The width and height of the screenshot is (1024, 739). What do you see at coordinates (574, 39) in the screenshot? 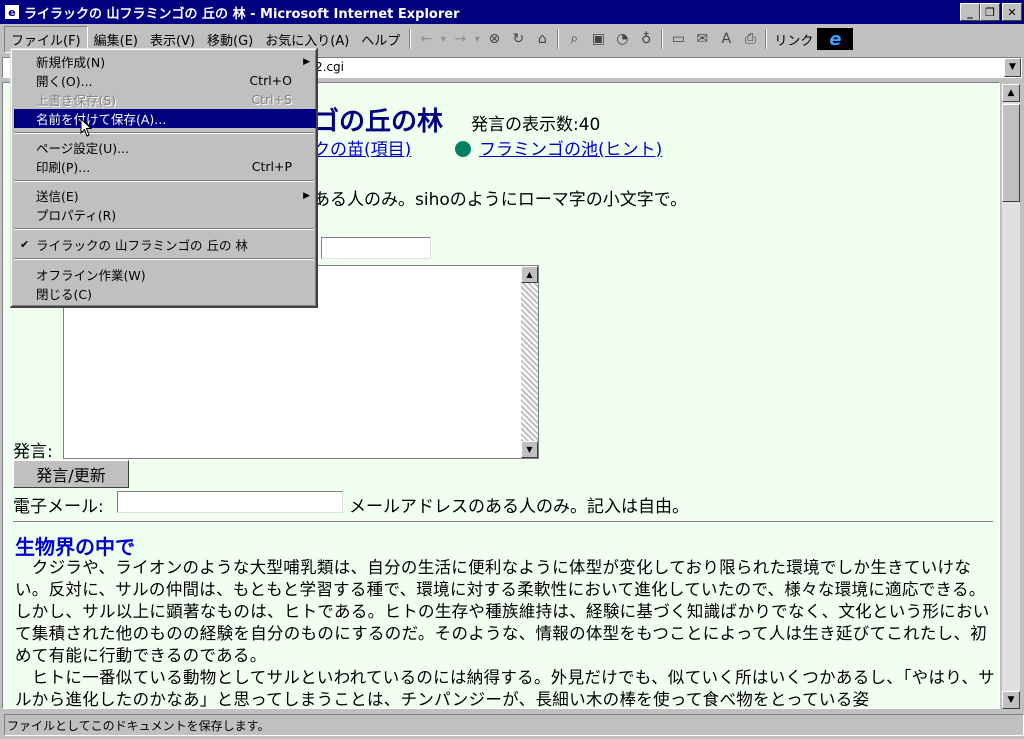
I see `search-icon: ⌕` at bounding box center [574, 39].